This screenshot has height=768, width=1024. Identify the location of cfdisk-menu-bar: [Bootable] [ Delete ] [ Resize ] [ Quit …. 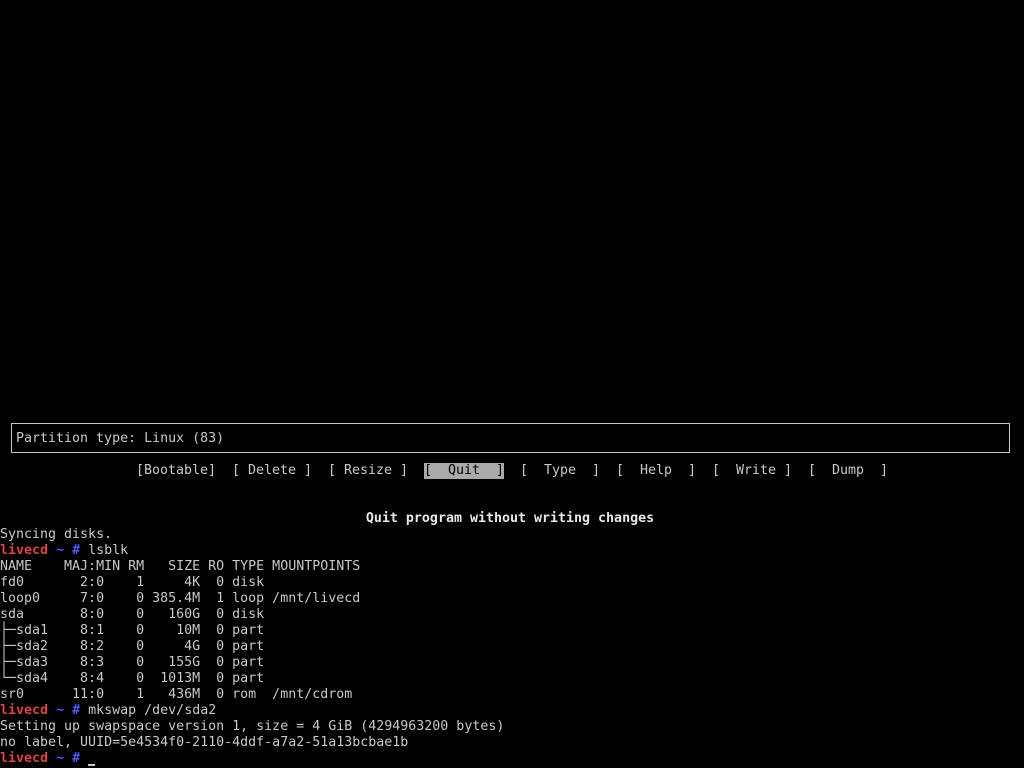
(512, 471).